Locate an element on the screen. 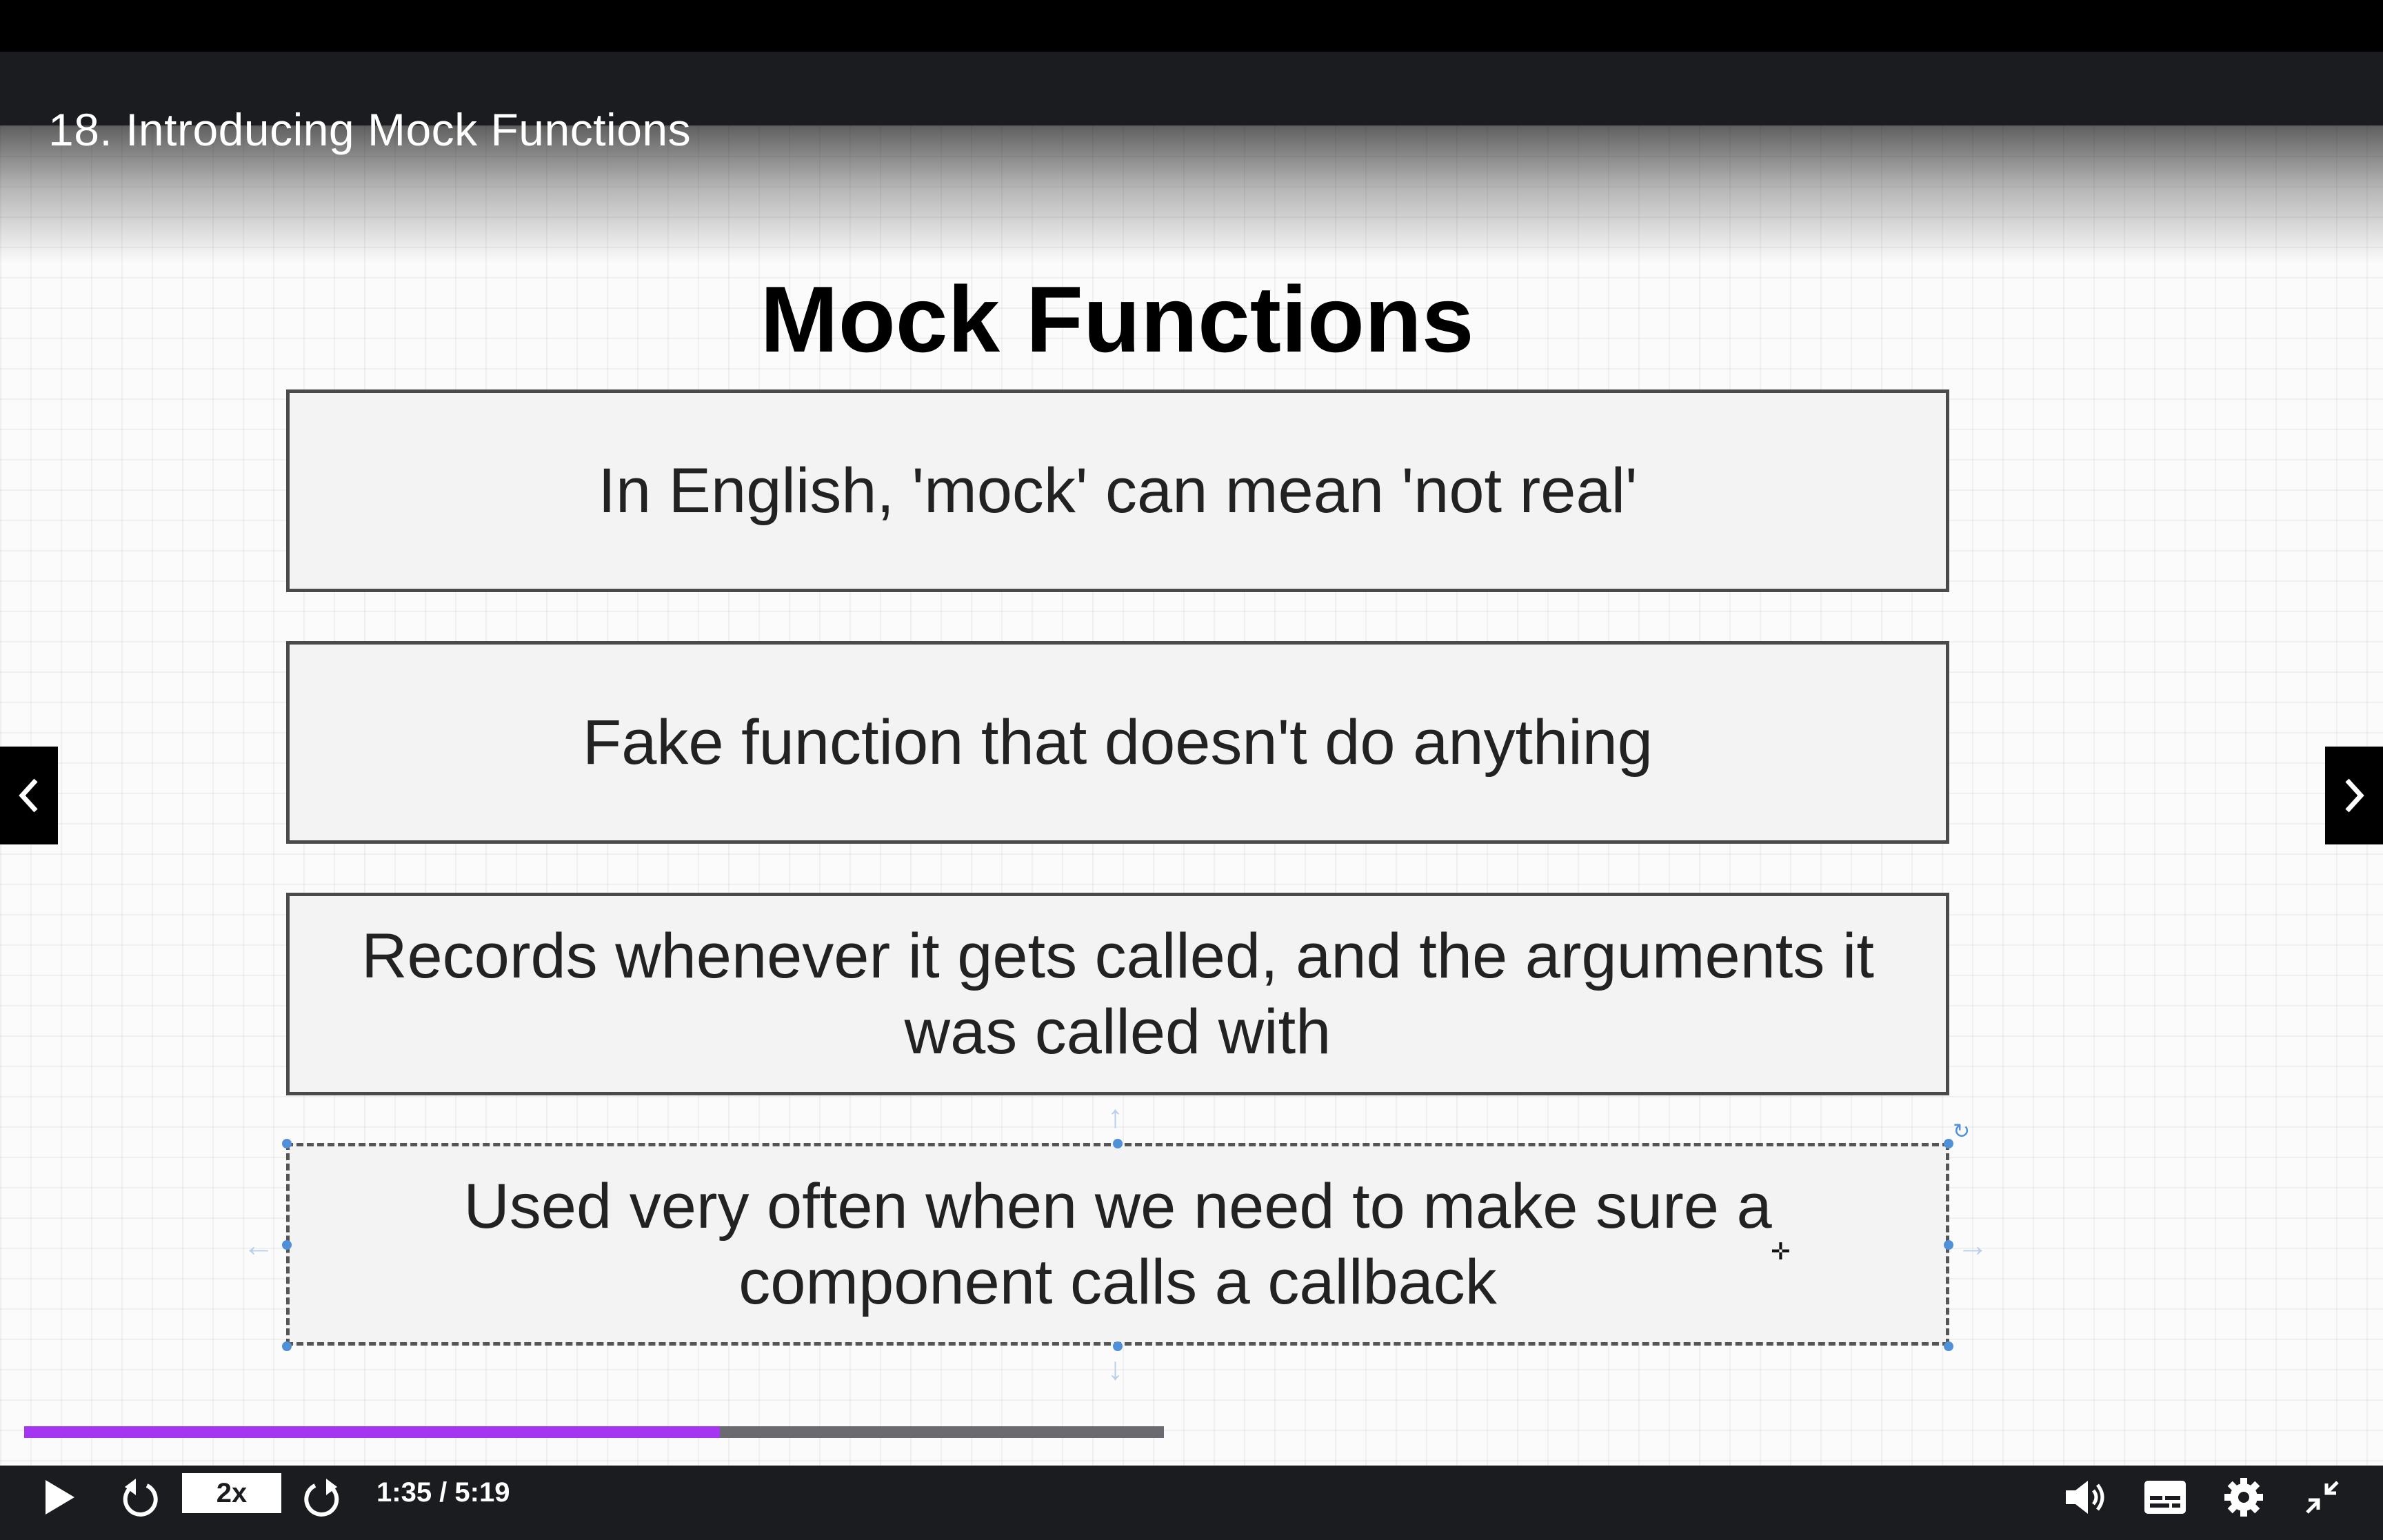 This screenshot has width=2383, height=1540. next-lecture-button is located at coordinates (2354, 796).